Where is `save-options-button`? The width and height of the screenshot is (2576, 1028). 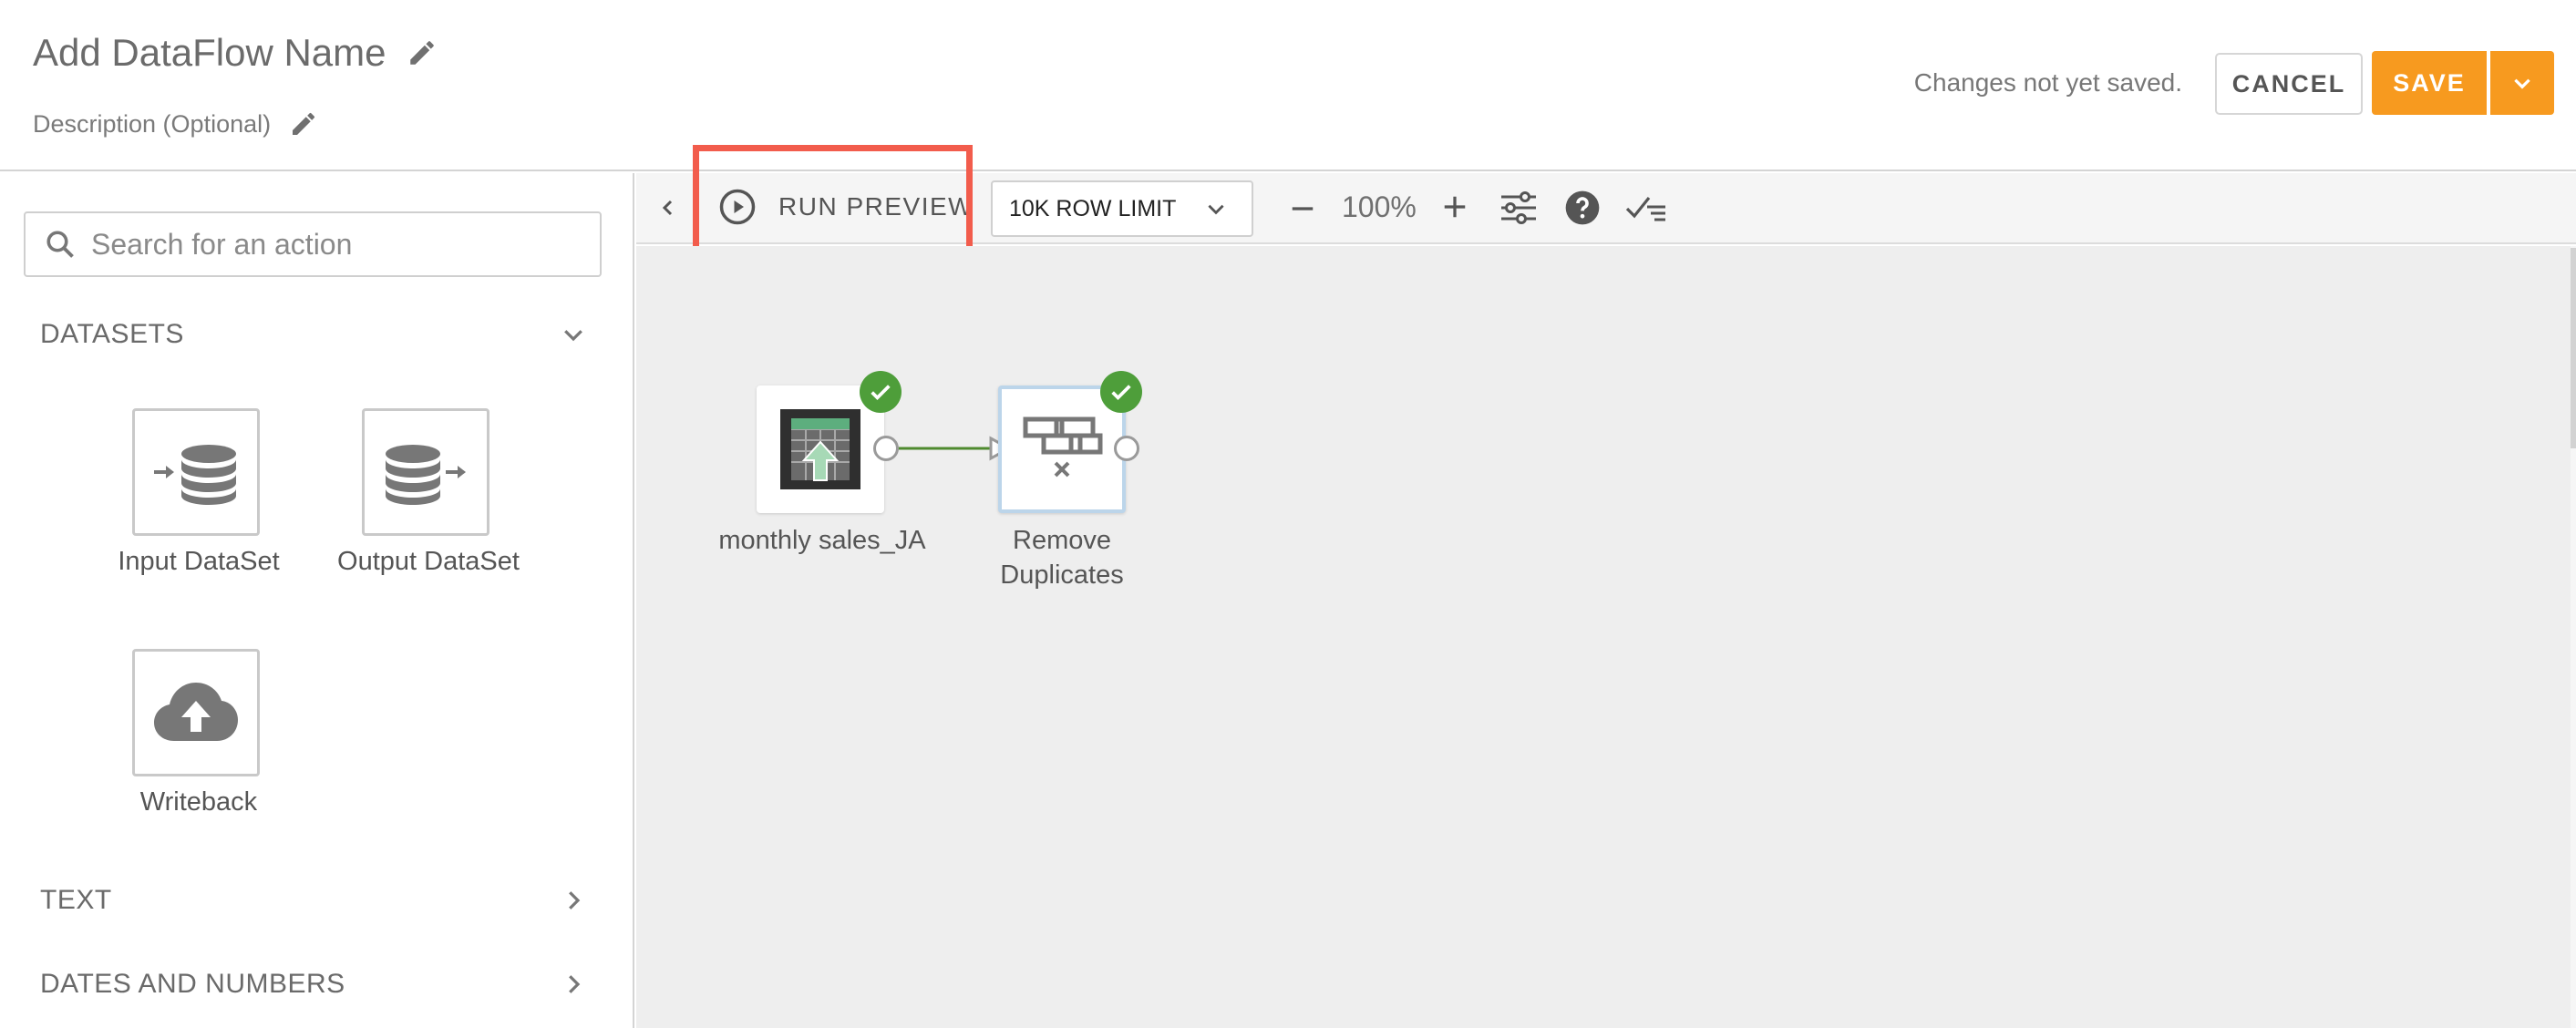 save-options-button is located at coordinates (2522, 83).